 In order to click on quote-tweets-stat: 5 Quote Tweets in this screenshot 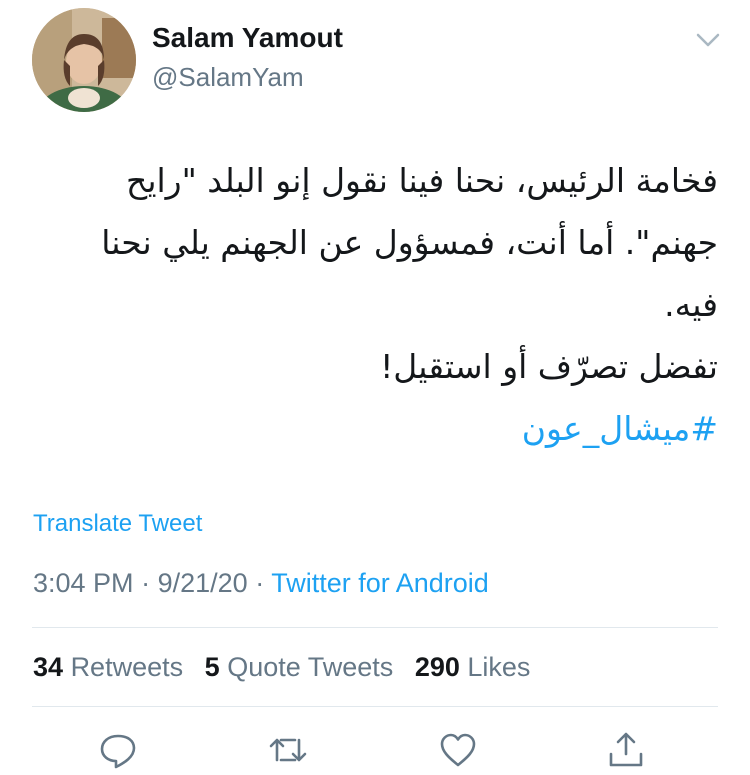, I will do `click(299, 667)`.